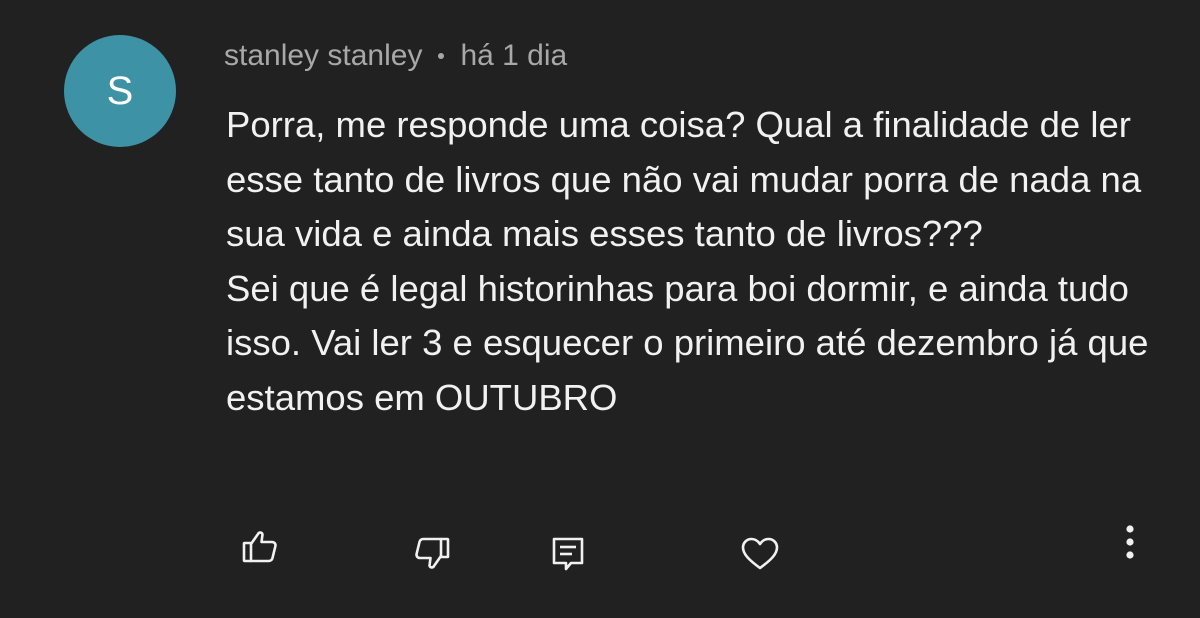 The height and width of the screenshot is (618, 1200). I want to click on heart-button, so click(760, 554).